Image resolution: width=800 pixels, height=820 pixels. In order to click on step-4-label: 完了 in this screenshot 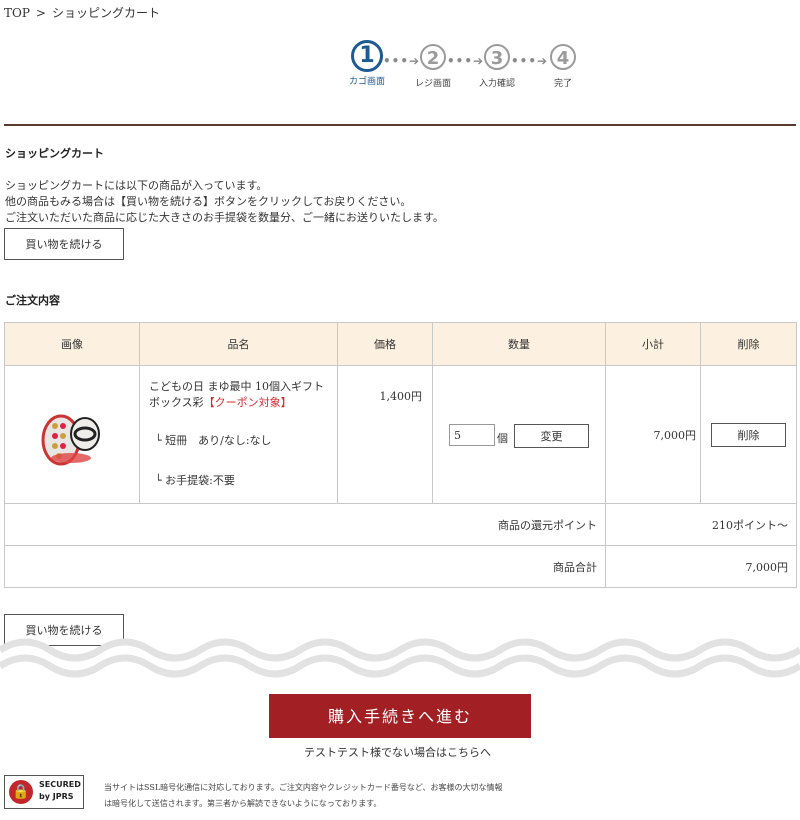, I will do `click(562, 84)`.